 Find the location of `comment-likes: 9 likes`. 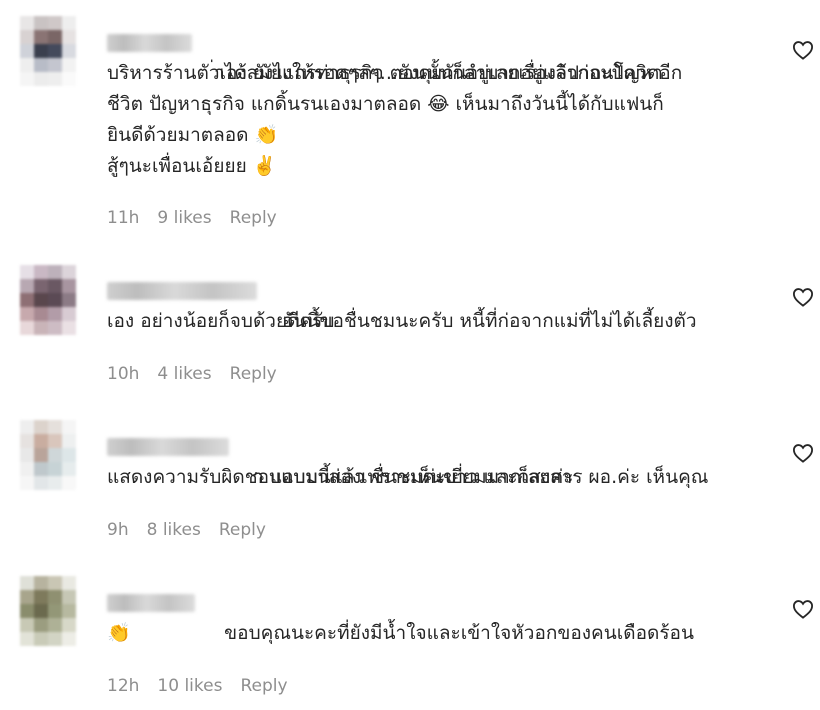

comment-likes: 9 likes is located at coordinates (184, 218).